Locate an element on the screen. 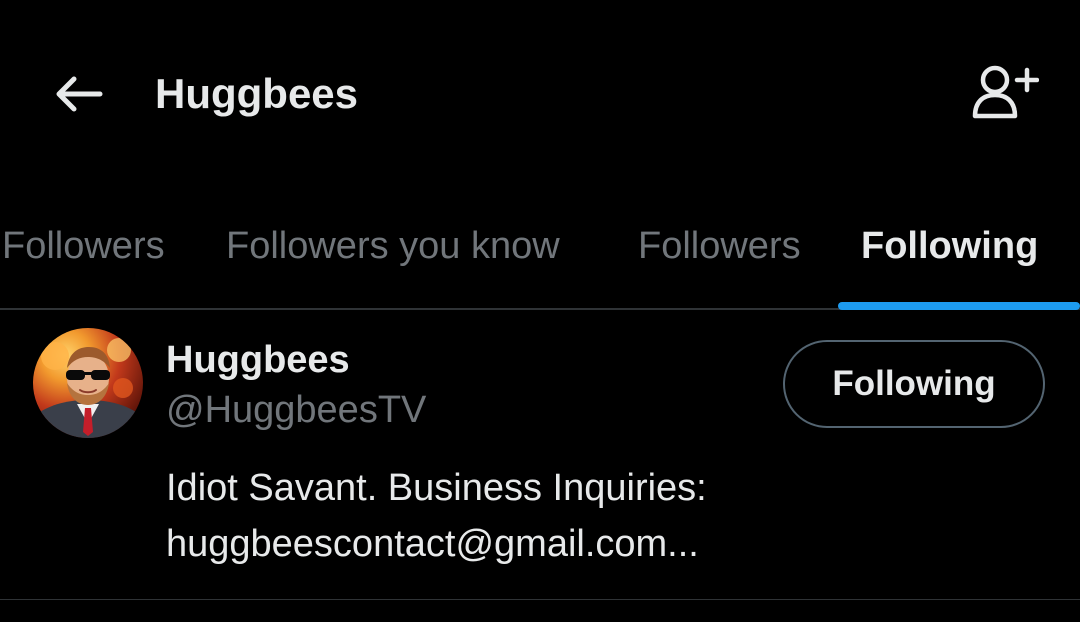 The width and height of the screenshot is (1080, 622). active-tab-indicator is located at coordinates (959, 306).